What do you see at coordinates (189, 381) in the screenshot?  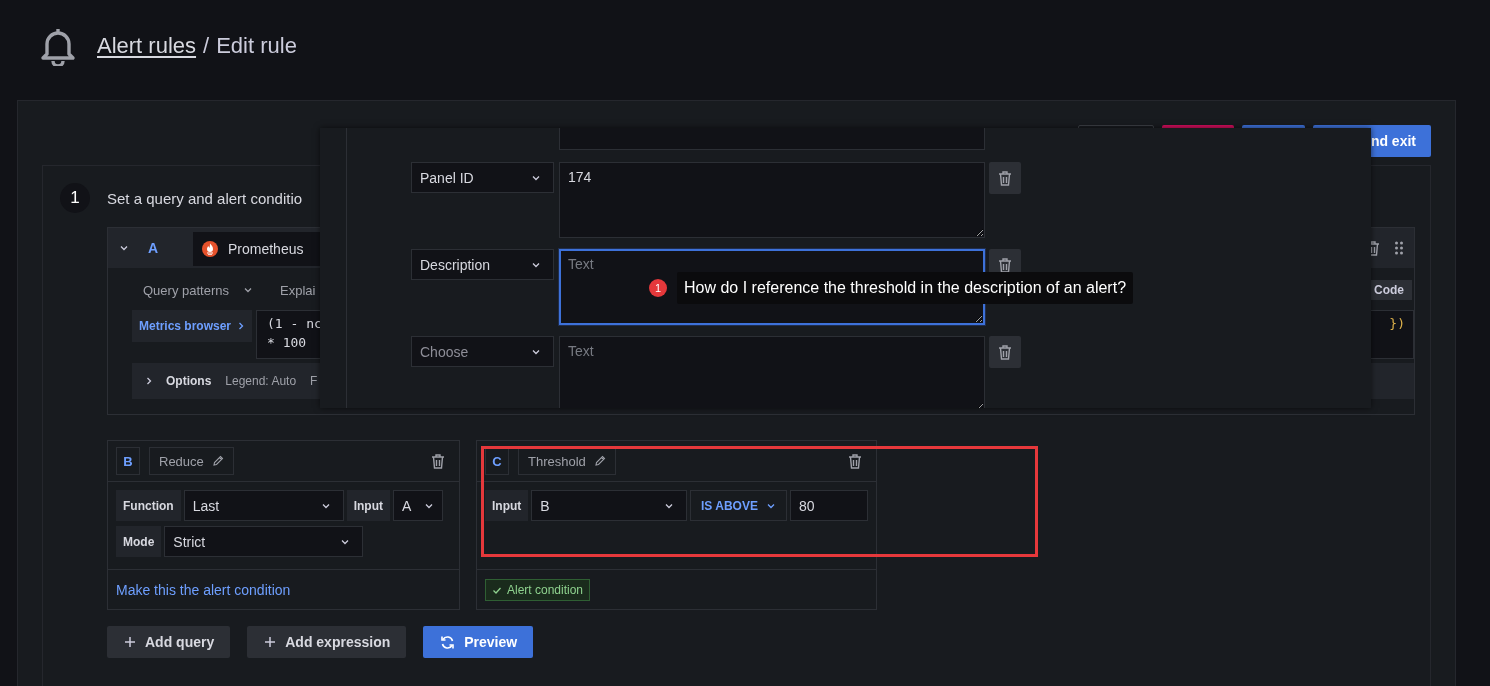 I see `options-label: Options` at bounding box center [189, 381].